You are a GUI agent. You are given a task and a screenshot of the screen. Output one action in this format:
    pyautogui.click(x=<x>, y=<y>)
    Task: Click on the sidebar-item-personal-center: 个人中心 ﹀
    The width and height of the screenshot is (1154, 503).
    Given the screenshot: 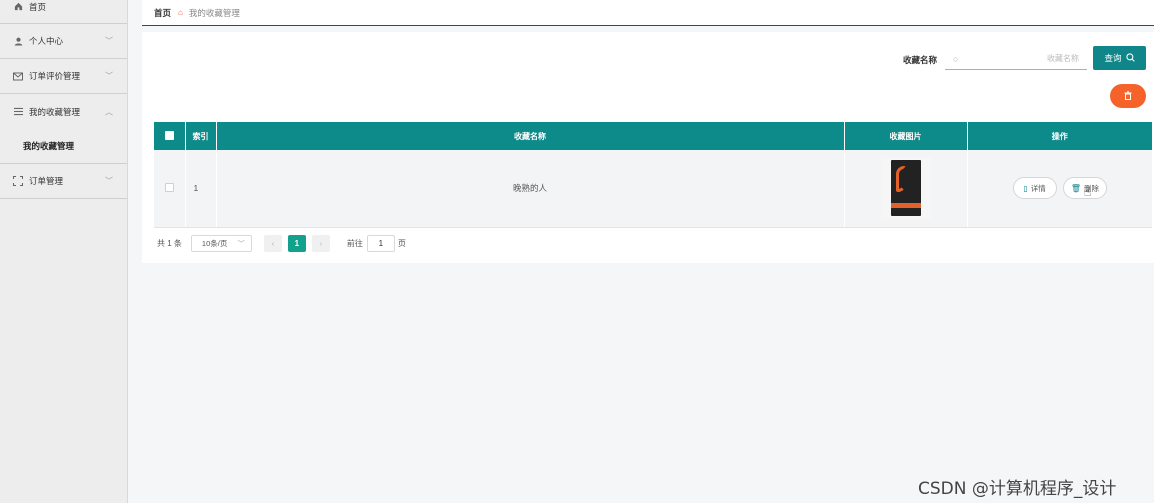 What is the action you would take?
    pyautogui.click(x=63, y=41)
    